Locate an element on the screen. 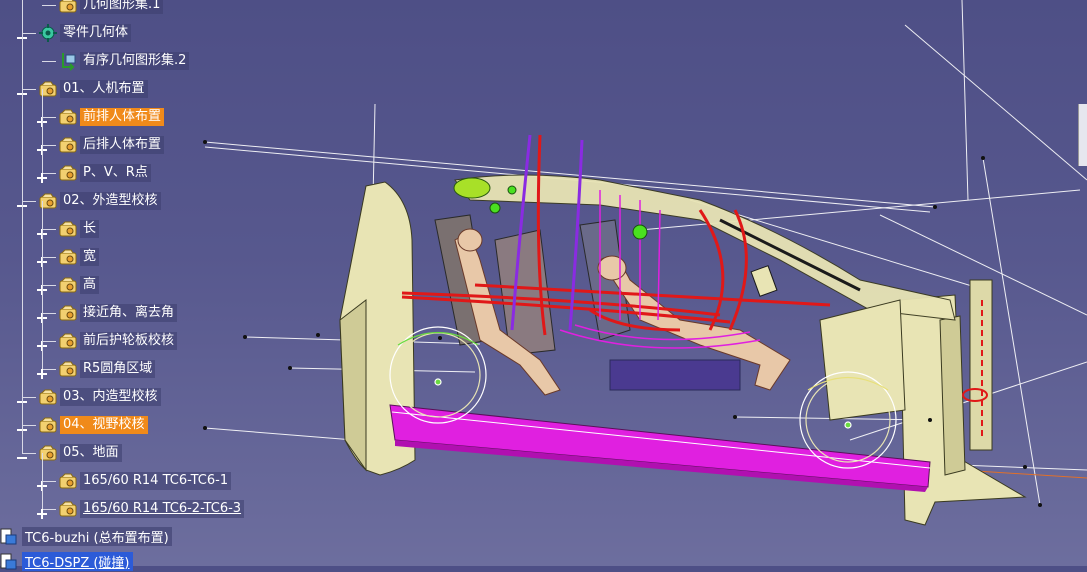 The height and width of the screenshot is (572, 1087). tree-node: 前排人体布置 is located at coordinates (111, 117).